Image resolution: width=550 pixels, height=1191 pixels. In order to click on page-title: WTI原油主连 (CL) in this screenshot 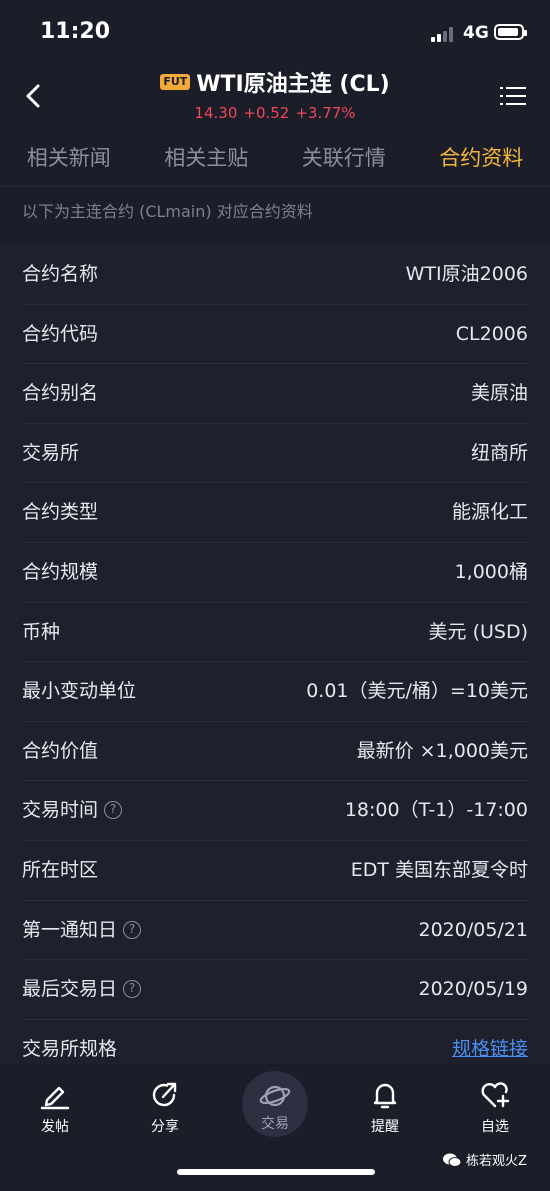, I will do `click(293, 84)`.